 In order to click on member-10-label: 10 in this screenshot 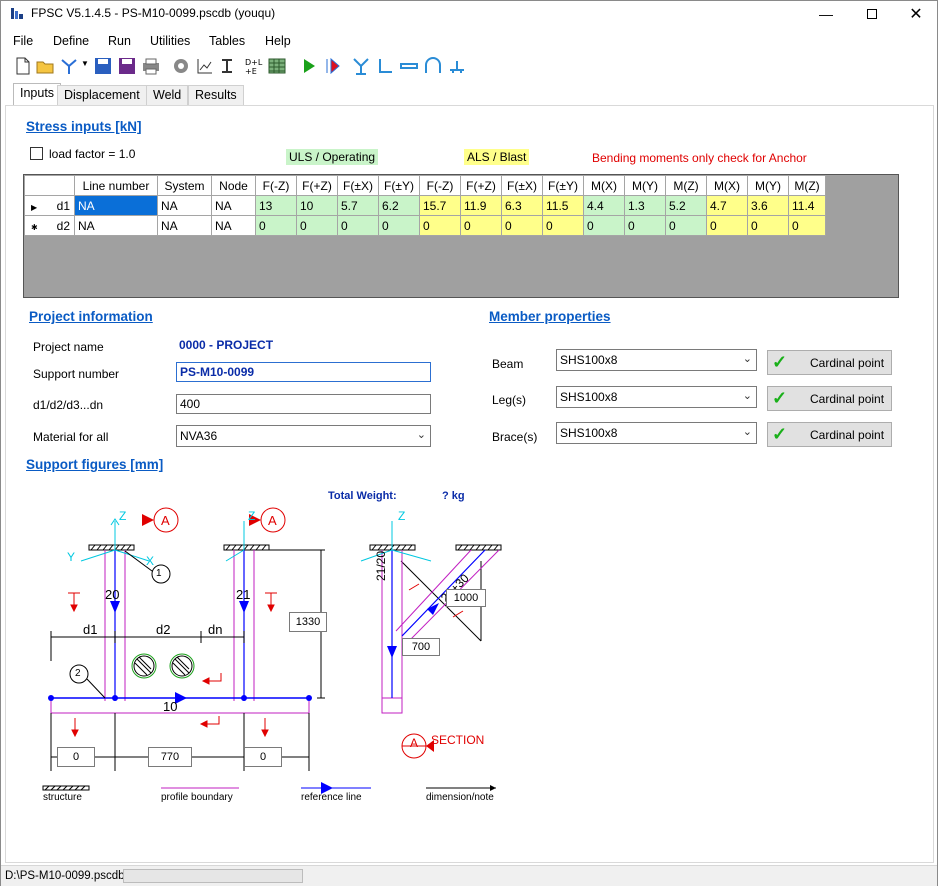, I will do `click(170, 706)`.